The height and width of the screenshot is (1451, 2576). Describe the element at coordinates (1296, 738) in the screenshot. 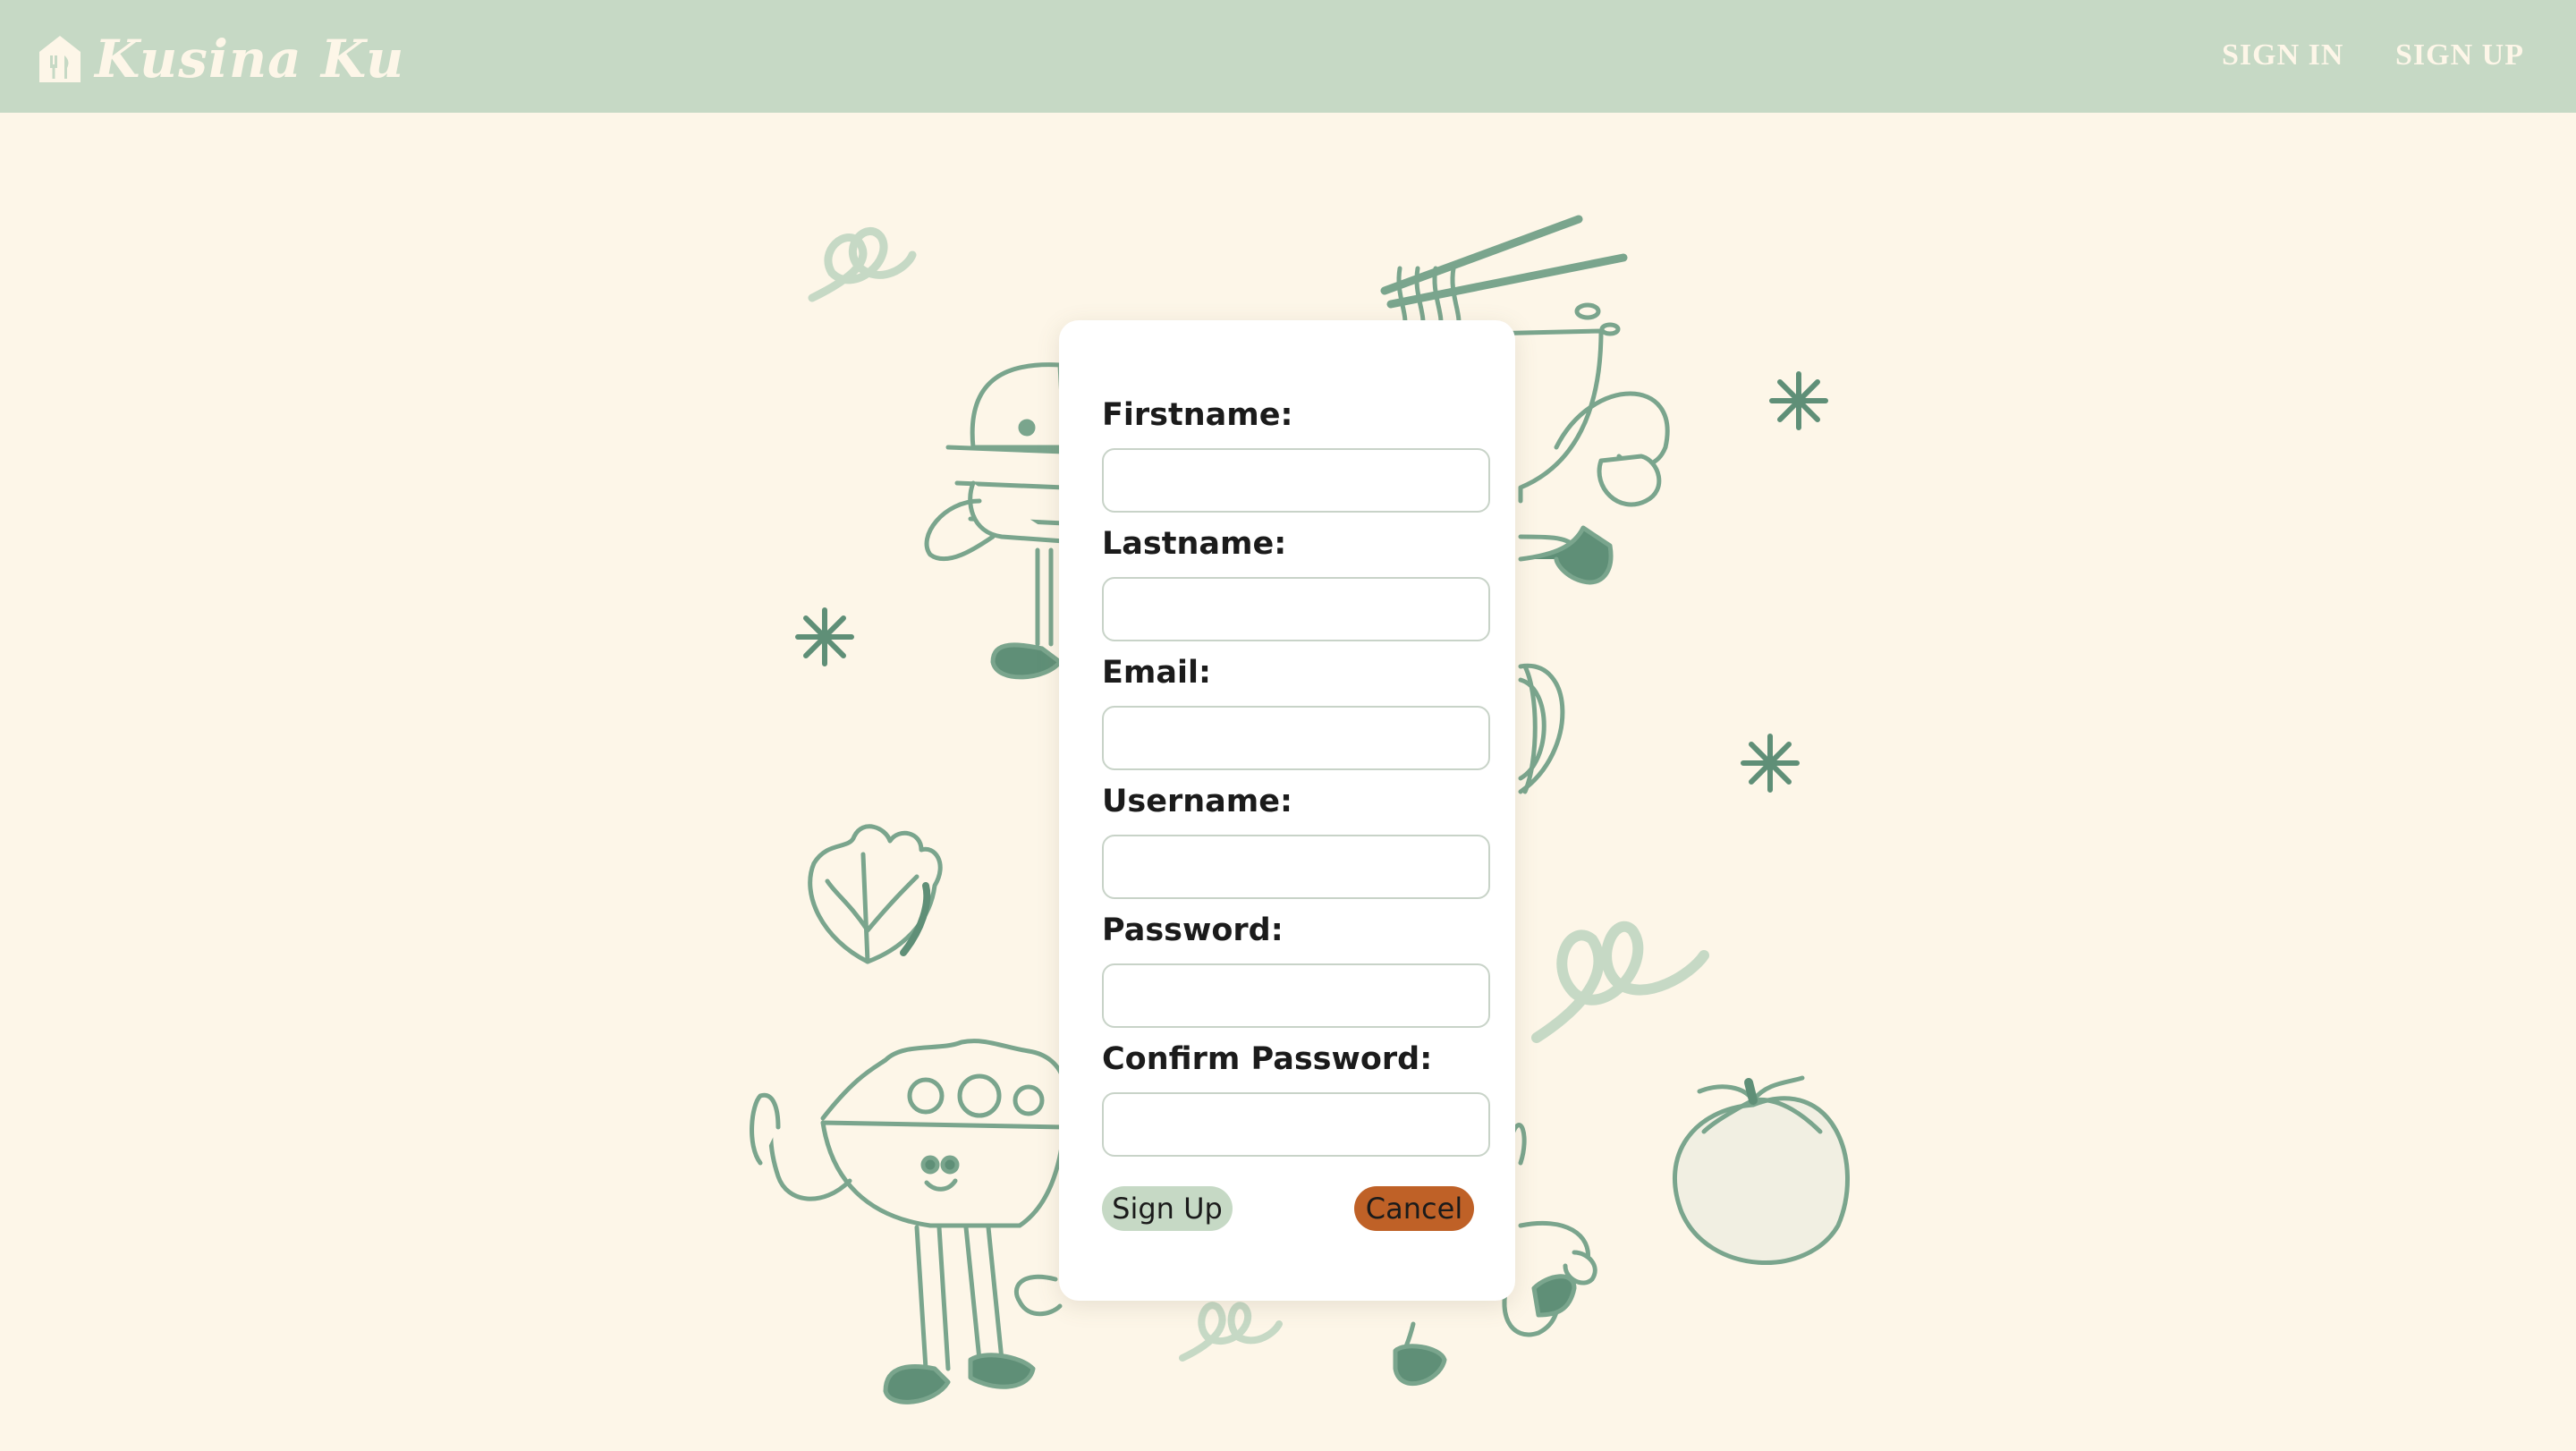

I see `email-input` at that location.